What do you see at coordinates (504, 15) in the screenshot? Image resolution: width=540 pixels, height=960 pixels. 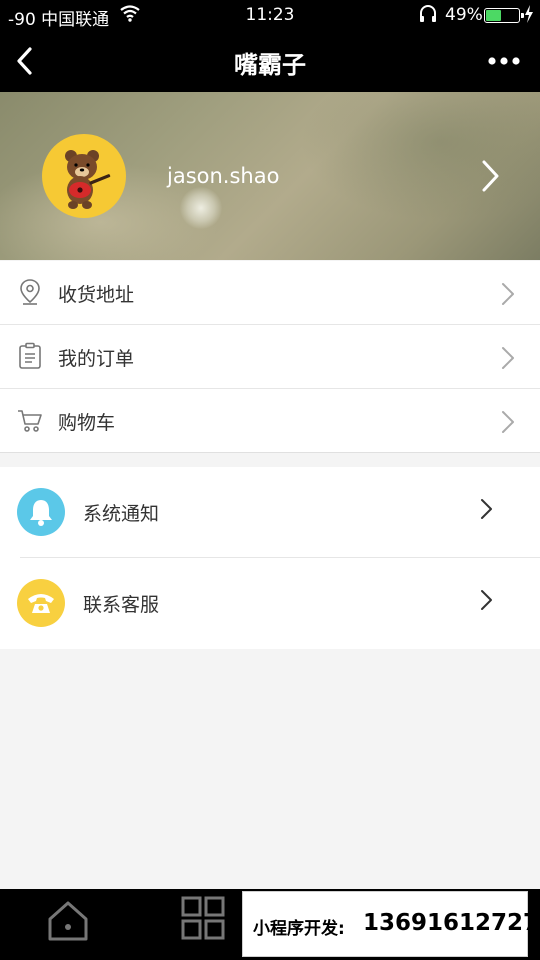 I see `battery-icon` at bounding box center [504, 15].